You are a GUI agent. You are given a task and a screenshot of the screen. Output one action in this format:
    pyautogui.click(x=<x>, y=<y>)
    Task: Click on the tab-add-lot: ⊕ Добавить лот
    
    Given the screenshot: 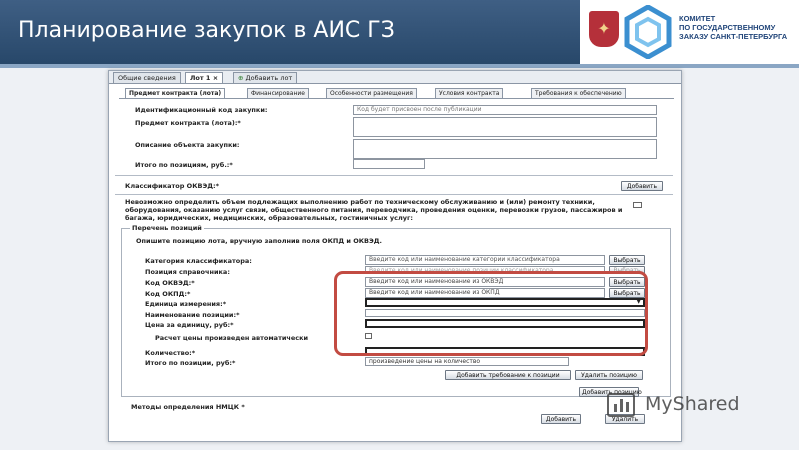 What is the action you would take?
    pyautogui.click(x=265, y=77)
    